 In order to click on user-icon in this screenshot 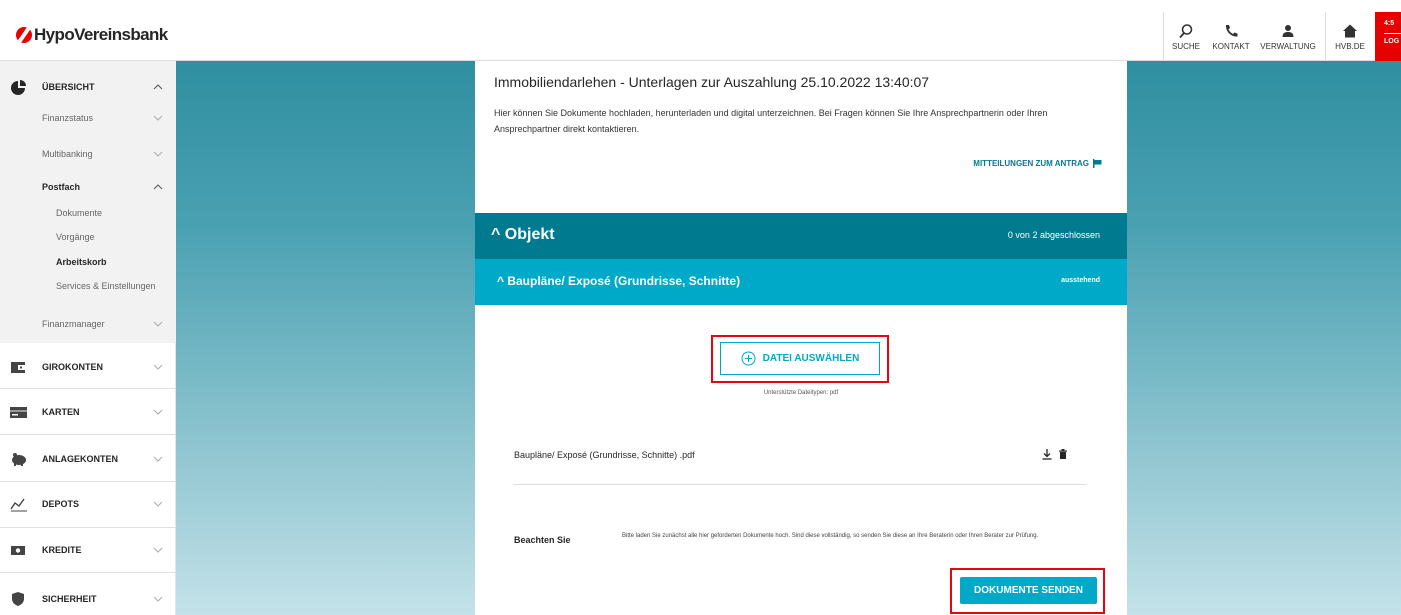, I will do `click(1288, 30)`.